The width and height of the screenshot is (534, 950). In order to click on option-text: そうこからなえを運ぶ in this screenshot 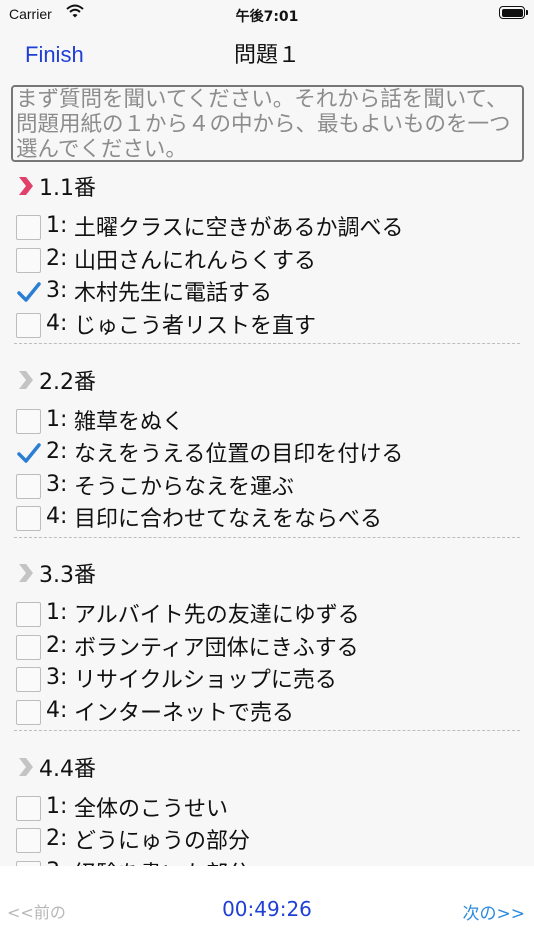, I will do `click(184, 487)`.